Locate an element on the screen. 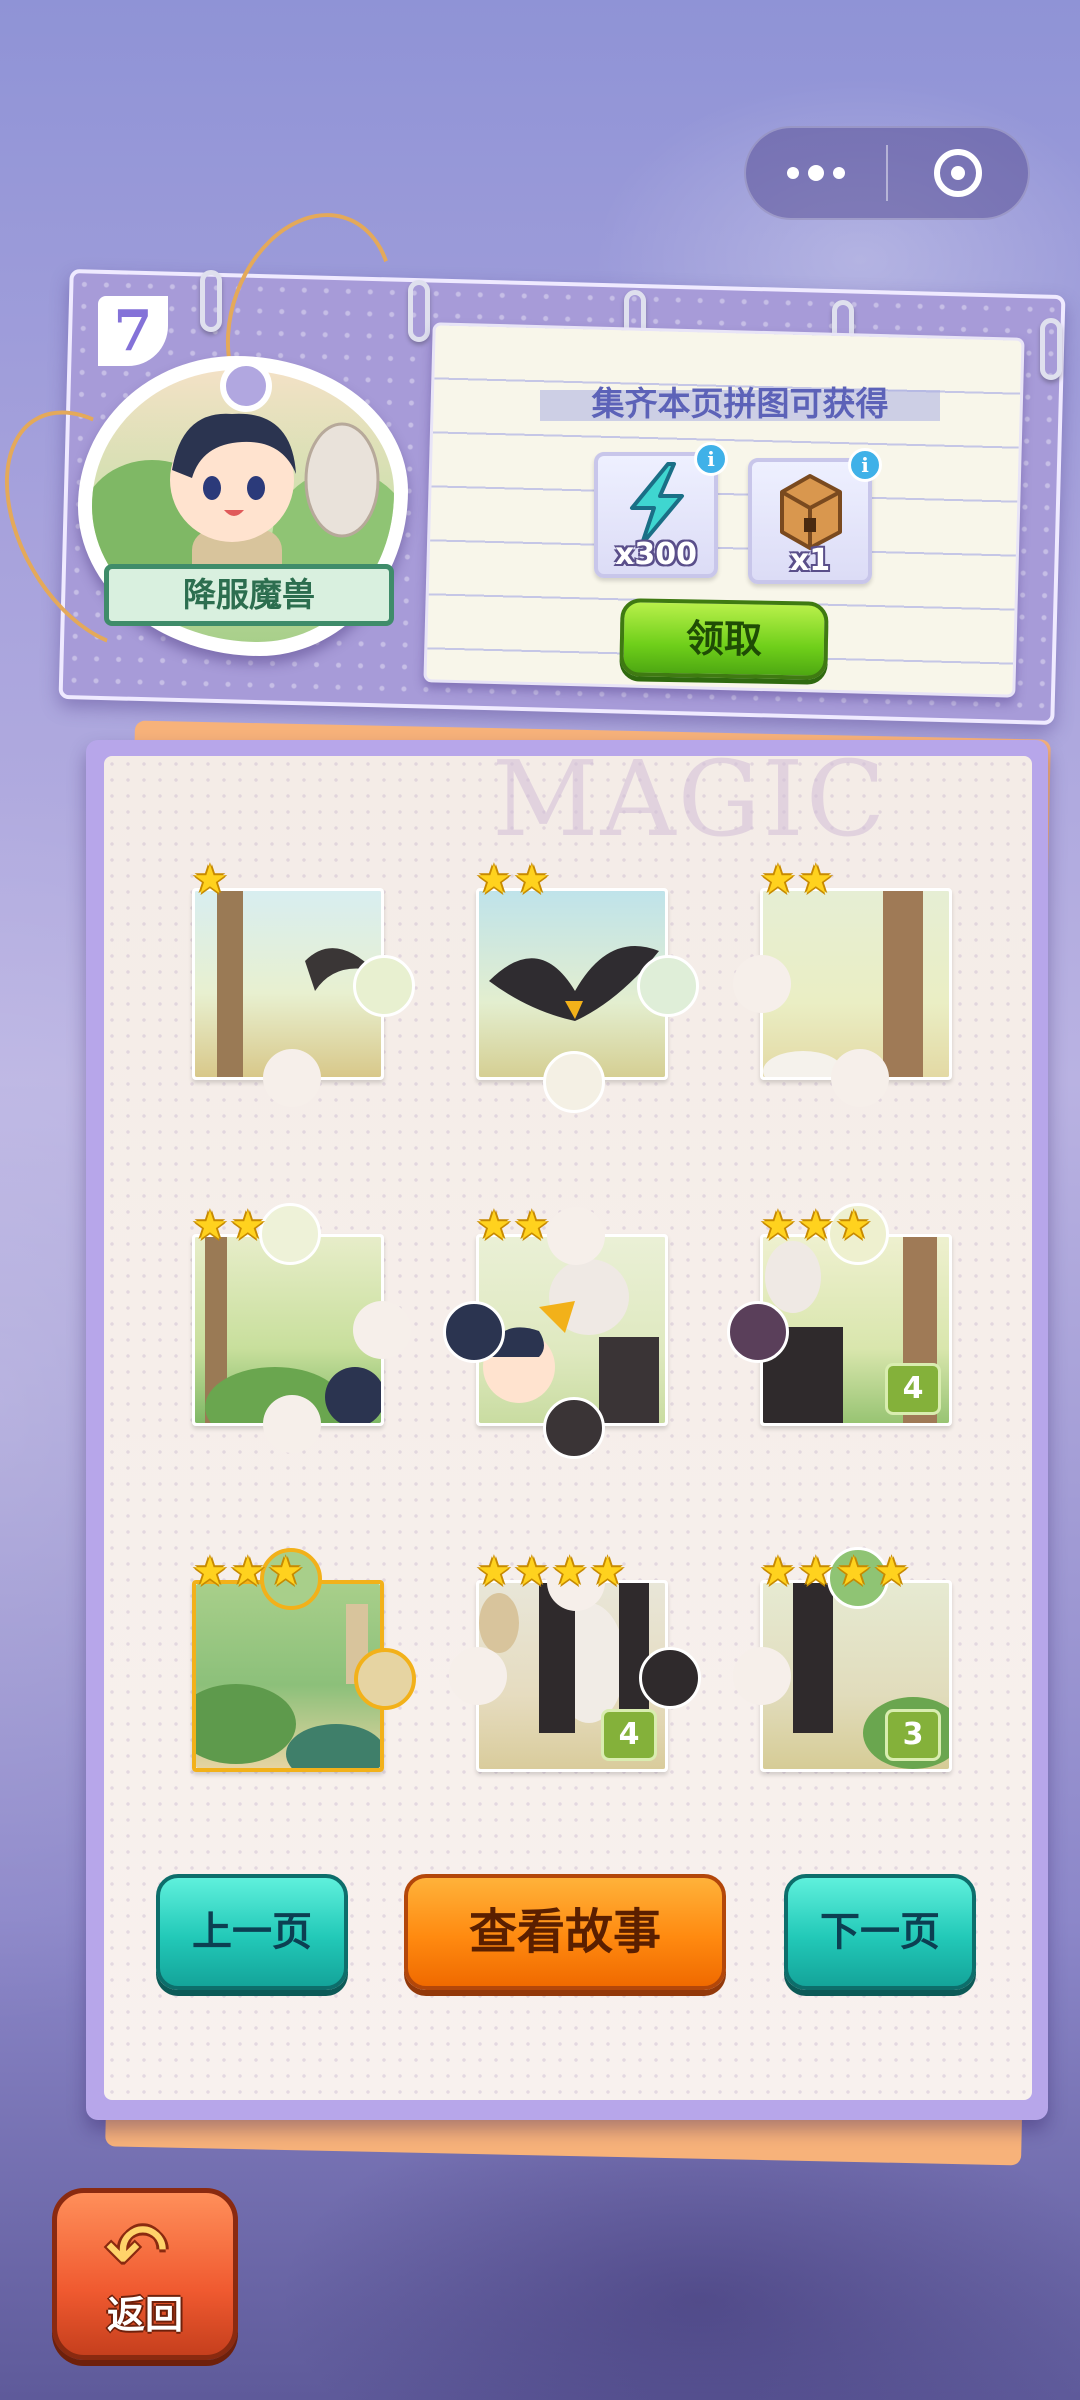 This screenshot has width=1080, height=2400. badge-title: 降服魔兽 is located at coordinates (249, 595).